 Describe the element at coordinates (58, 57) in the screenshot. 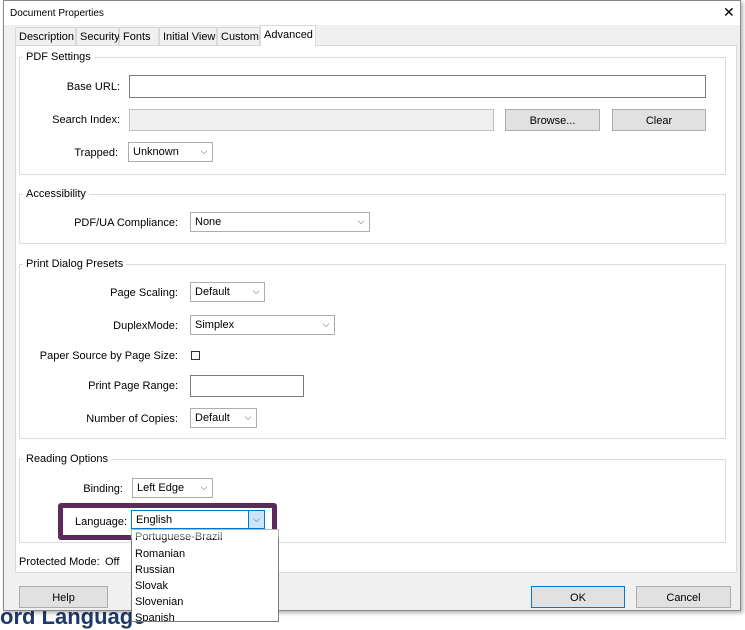

I see `pdf-settings-title: PDF Settings` at that location.